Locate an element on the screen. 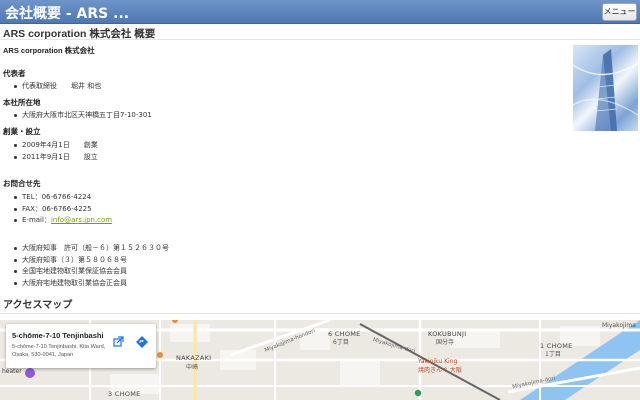  contact-fax: FAX：06-6766-4225 is located at coordinates (63, 210).